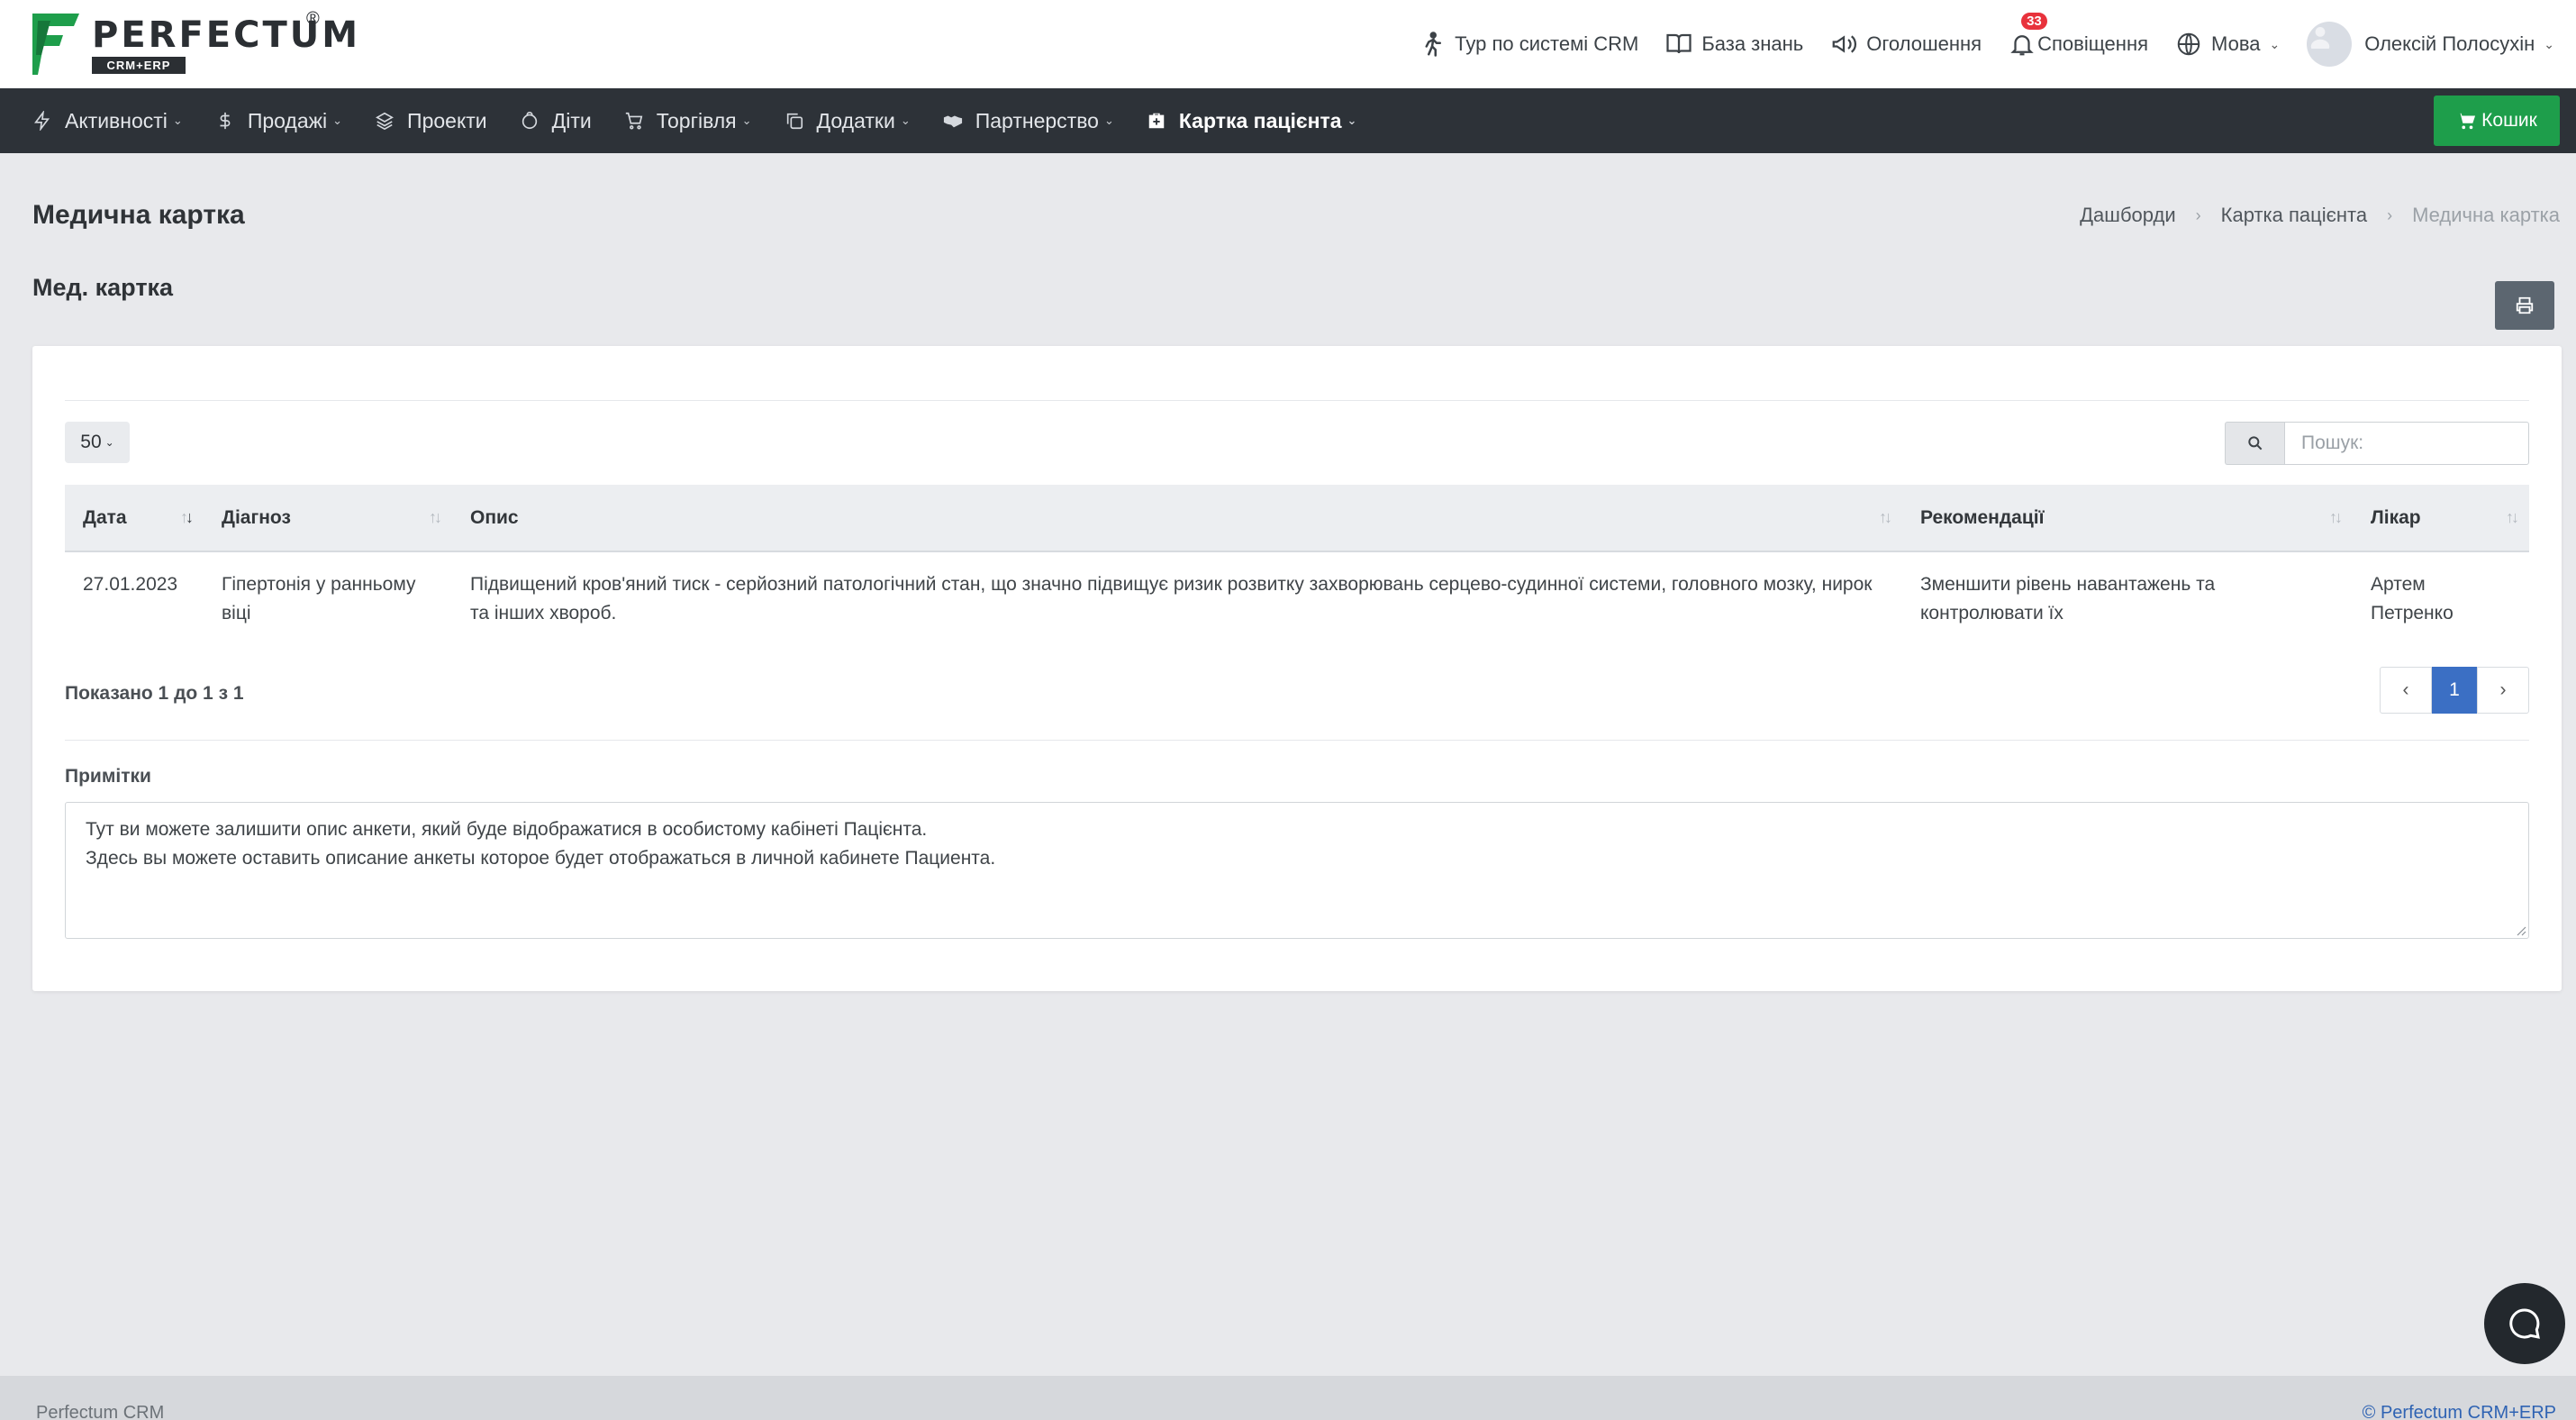 This screenshot has height=1420, width=2576. What do you see at coordinates (1547, 43) in the screenshot?
I see `crm-tour-label: Тур по системі CRM` at bounding box center [1547, 43].